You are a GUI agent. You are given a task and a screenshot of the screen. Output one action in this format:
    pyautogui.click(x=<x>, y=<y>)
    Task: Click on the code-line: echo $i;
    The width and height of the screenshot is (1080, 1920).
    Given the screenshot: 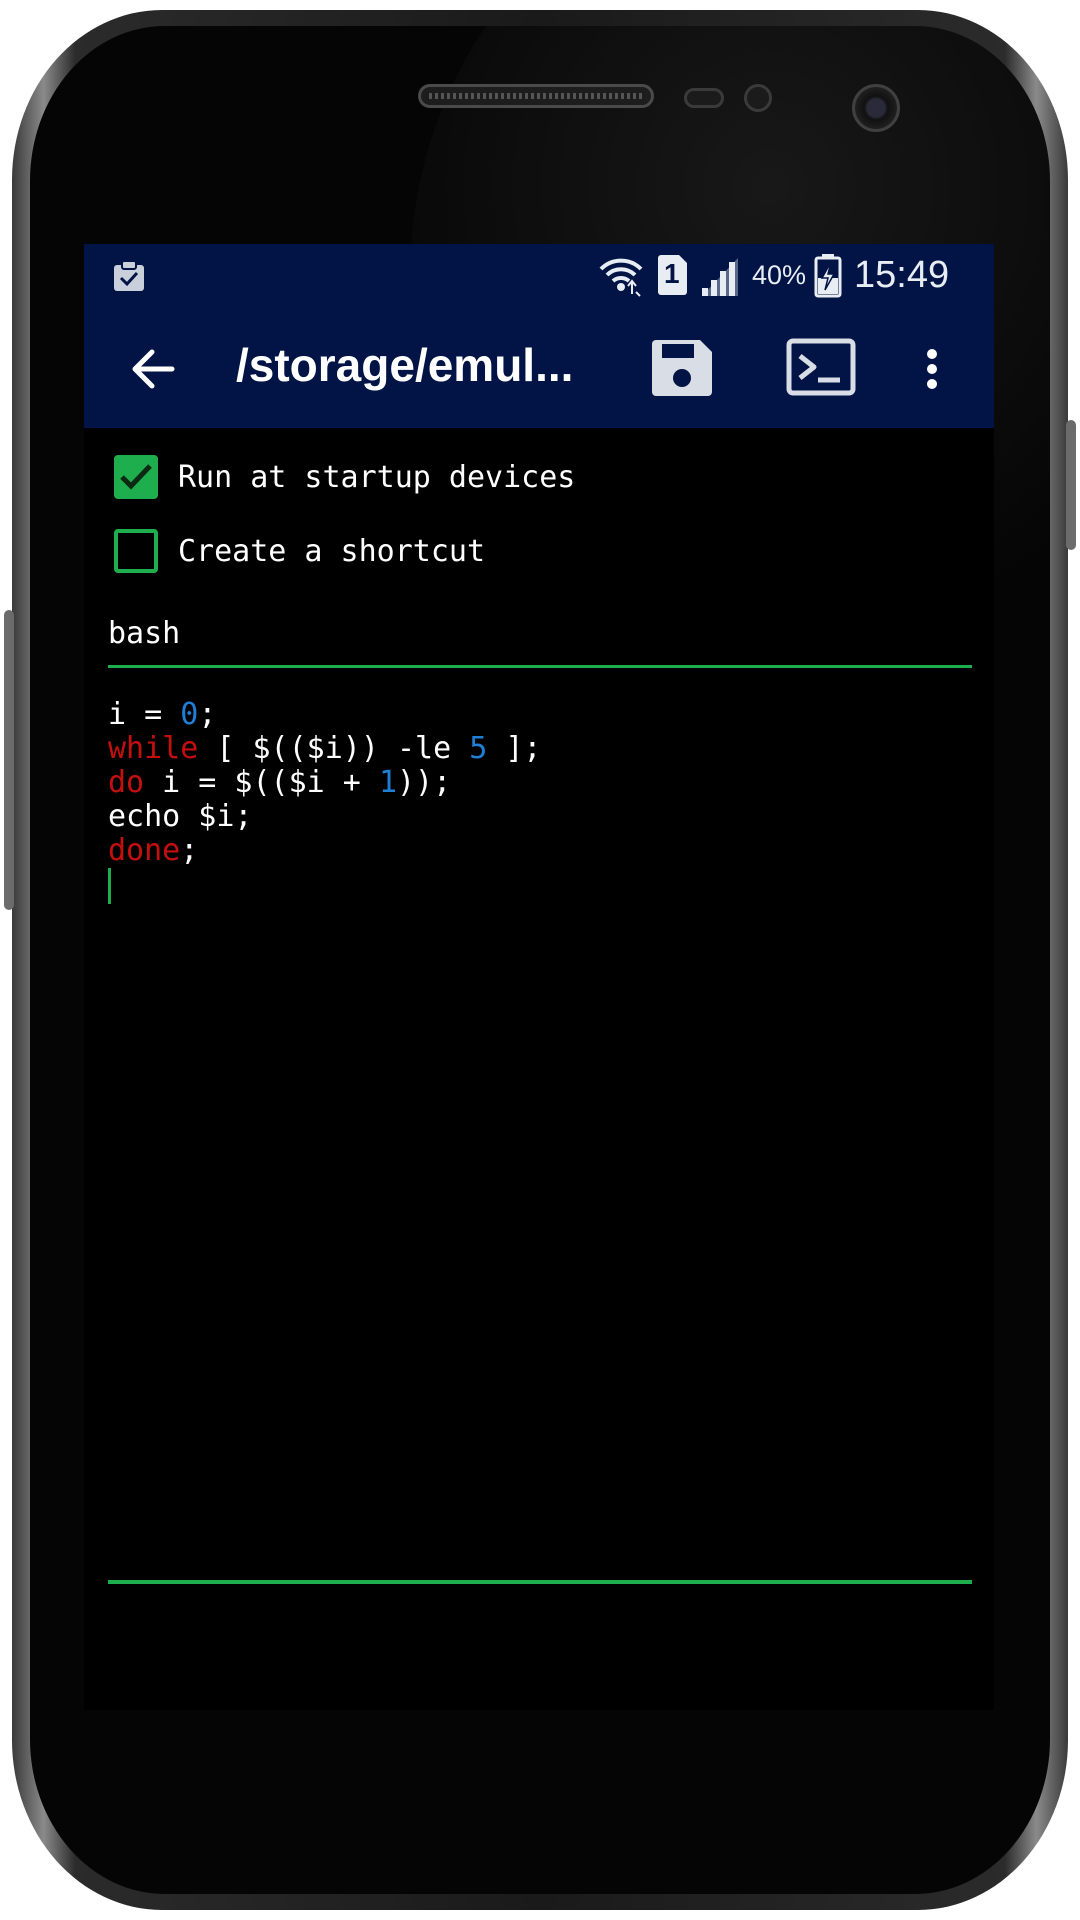 What is the action you would take?
    pyautogui.click(x=540, y=817)
    